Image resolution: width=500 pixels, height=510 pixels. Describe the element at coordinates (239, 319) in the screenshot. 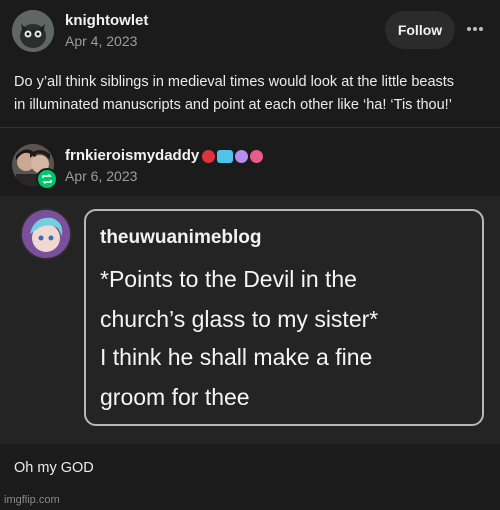

I see `quote-line: church’s glass to my sister*` at that location.